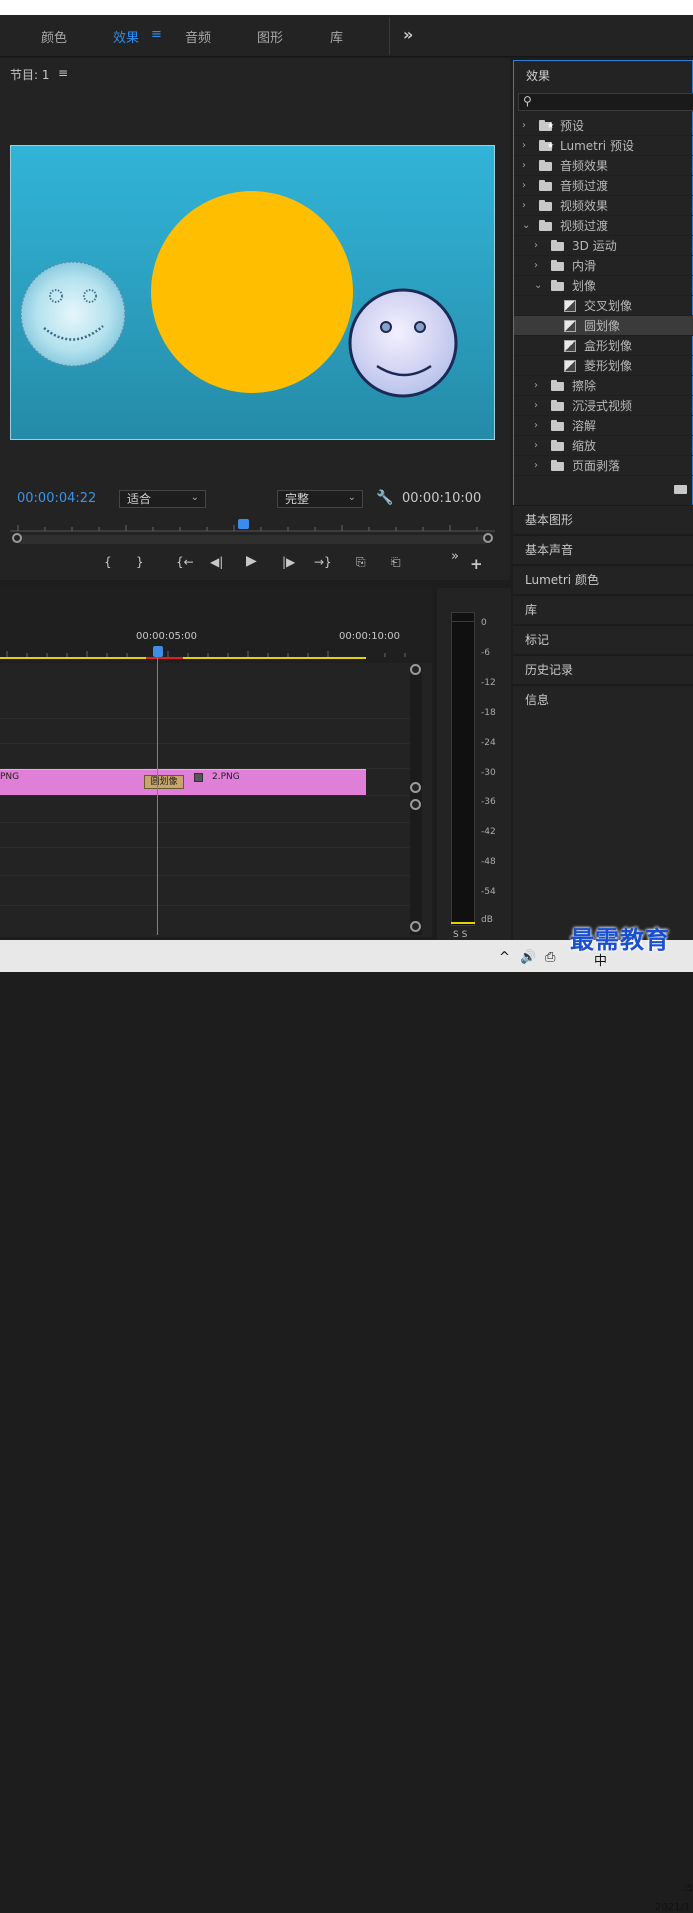 Image resolution: width=693 pixels, height=1913 pixels. What do you see at coordinates (140, 562) in the screenshot?
I see `mark-out-button: }` at bounding box center [140, 562].